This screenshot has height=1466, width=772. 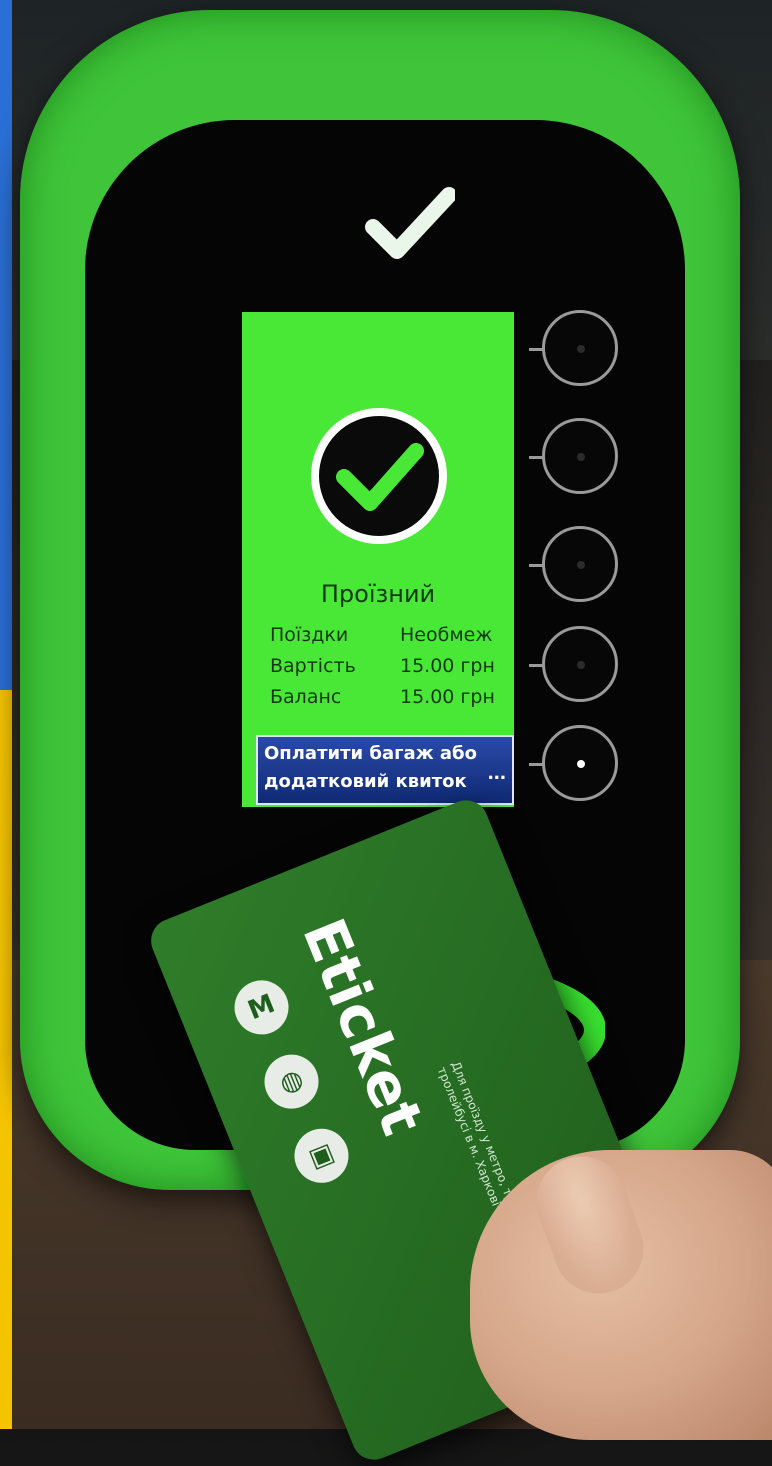 I want to click on status-led-check-icon, so click(x=410, y=223).